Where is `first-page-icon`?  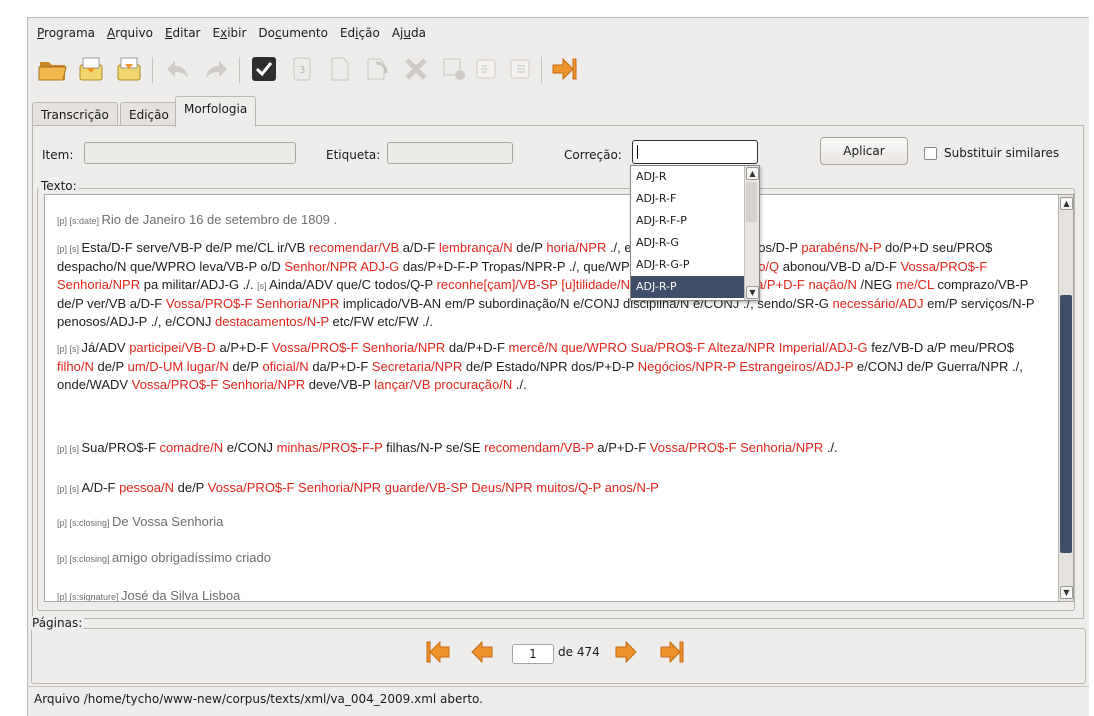 first-page-icon is located at coordinates (438, 653).